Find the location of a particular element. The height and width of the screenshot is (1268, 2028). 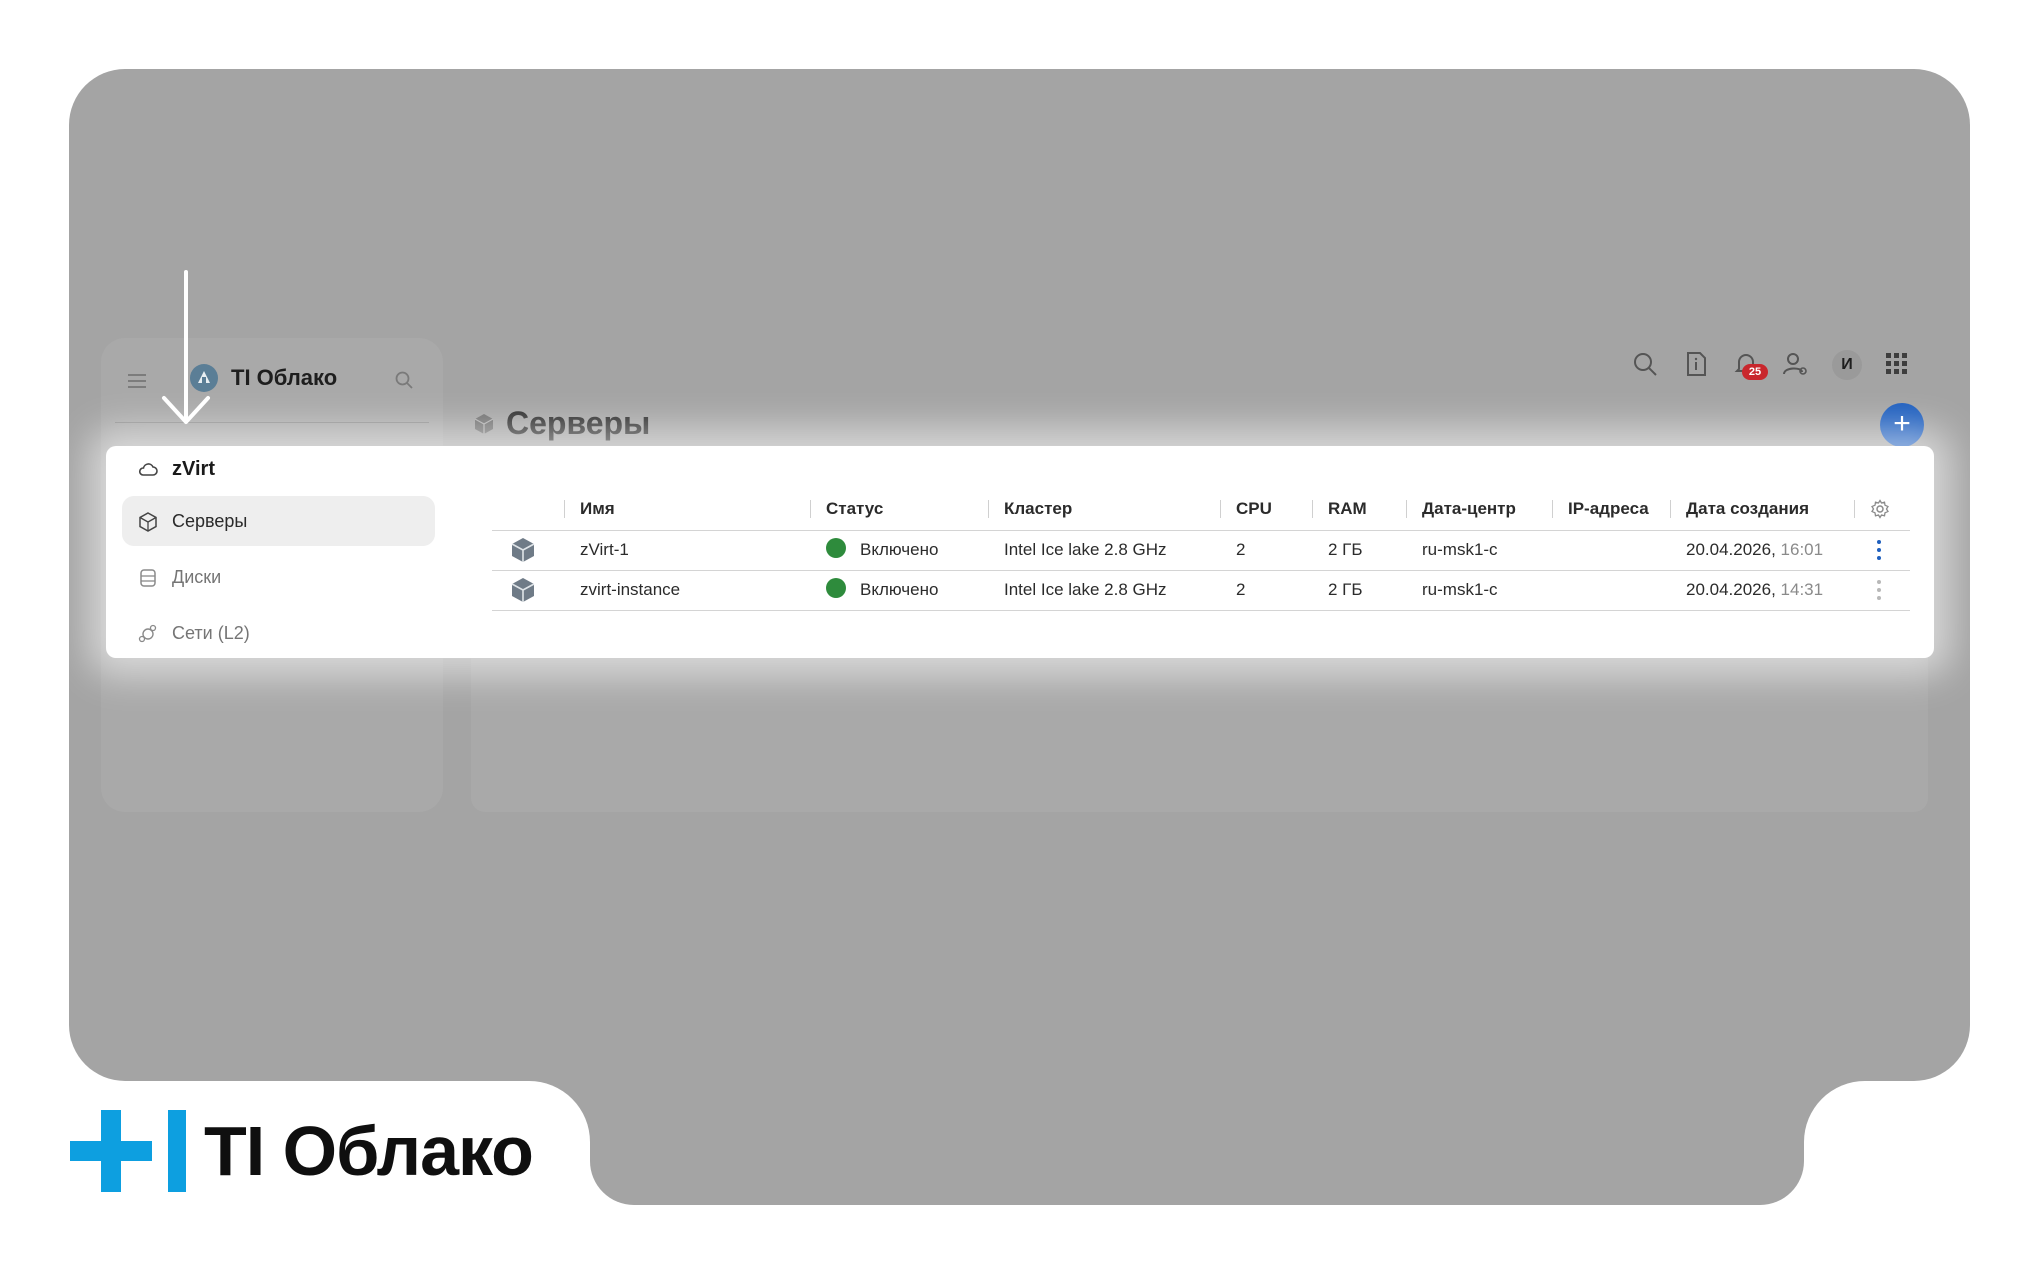

user-avatar: И is located at coordinates (1847, 365).